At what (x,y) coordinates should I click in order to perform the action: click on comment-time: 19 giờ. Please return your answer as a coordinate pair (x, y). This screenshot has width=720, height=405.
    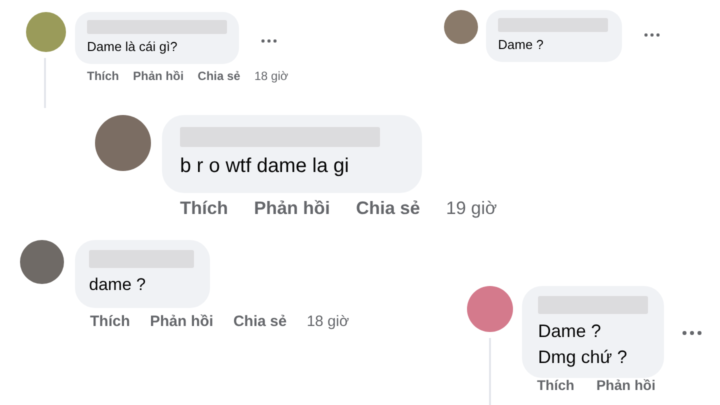
    Looking at the image, I should click on (471, 208).